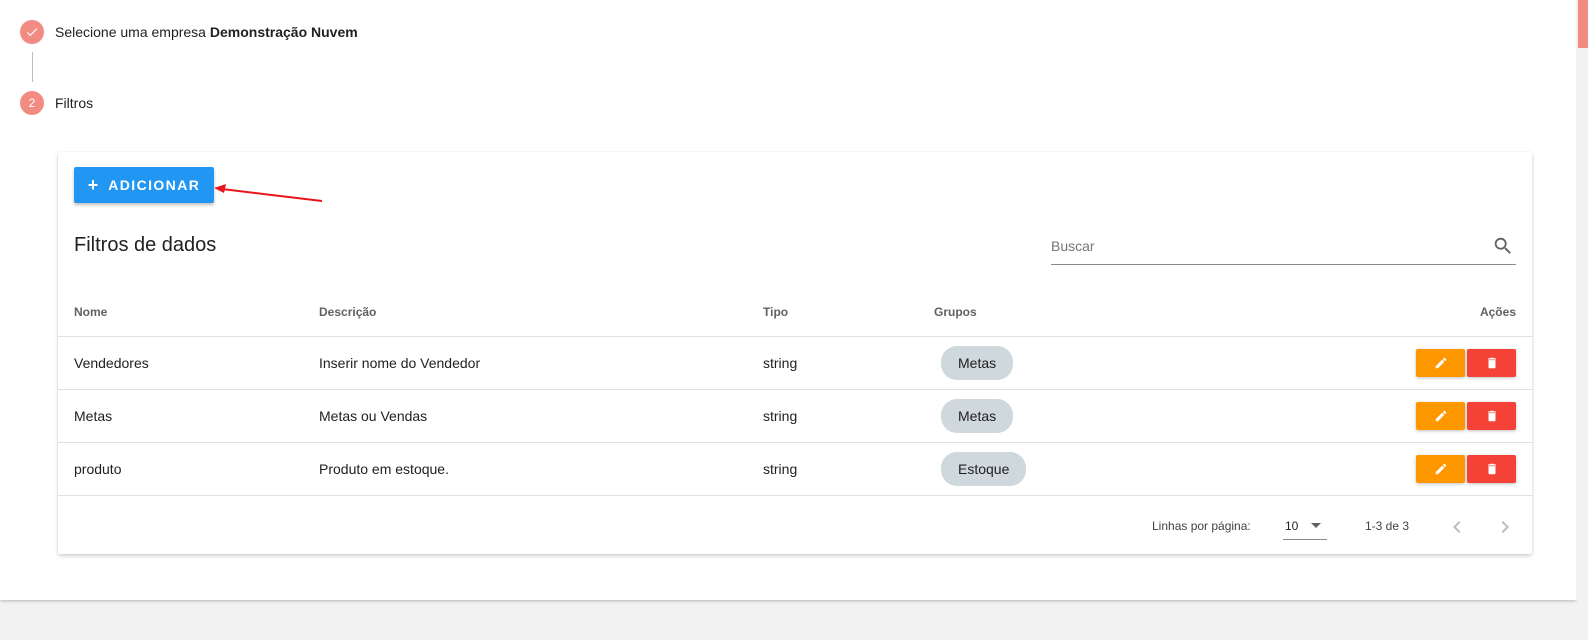 This screenshot has height=640, width=1588. Describe the element at coordinates (1292, 526) in the screenshot. I see `rows-per-page-value: 10` at that location.